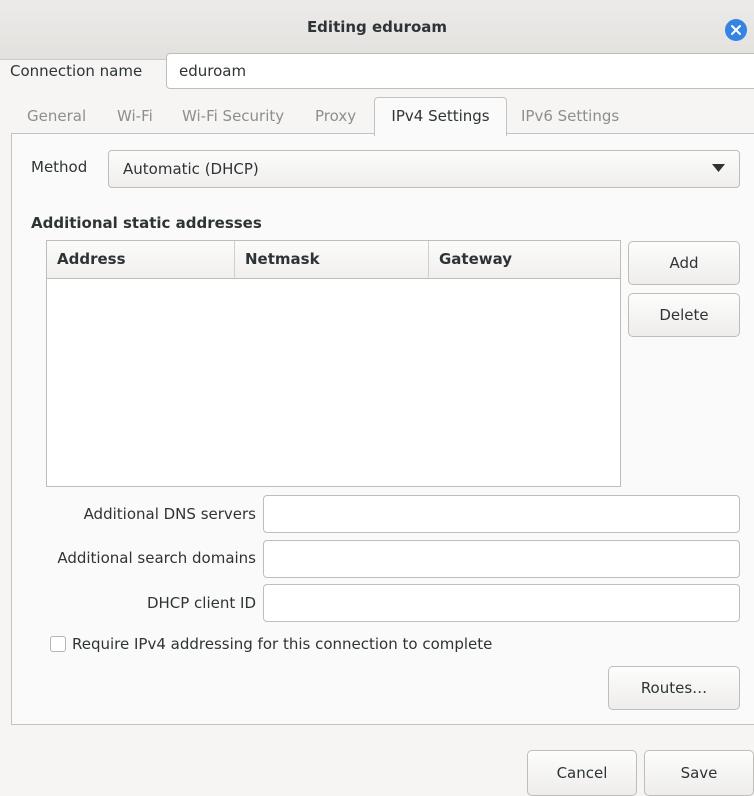 This screenshot has width=754, height=796. I want to click on search-domains-input, so click(501, 559).